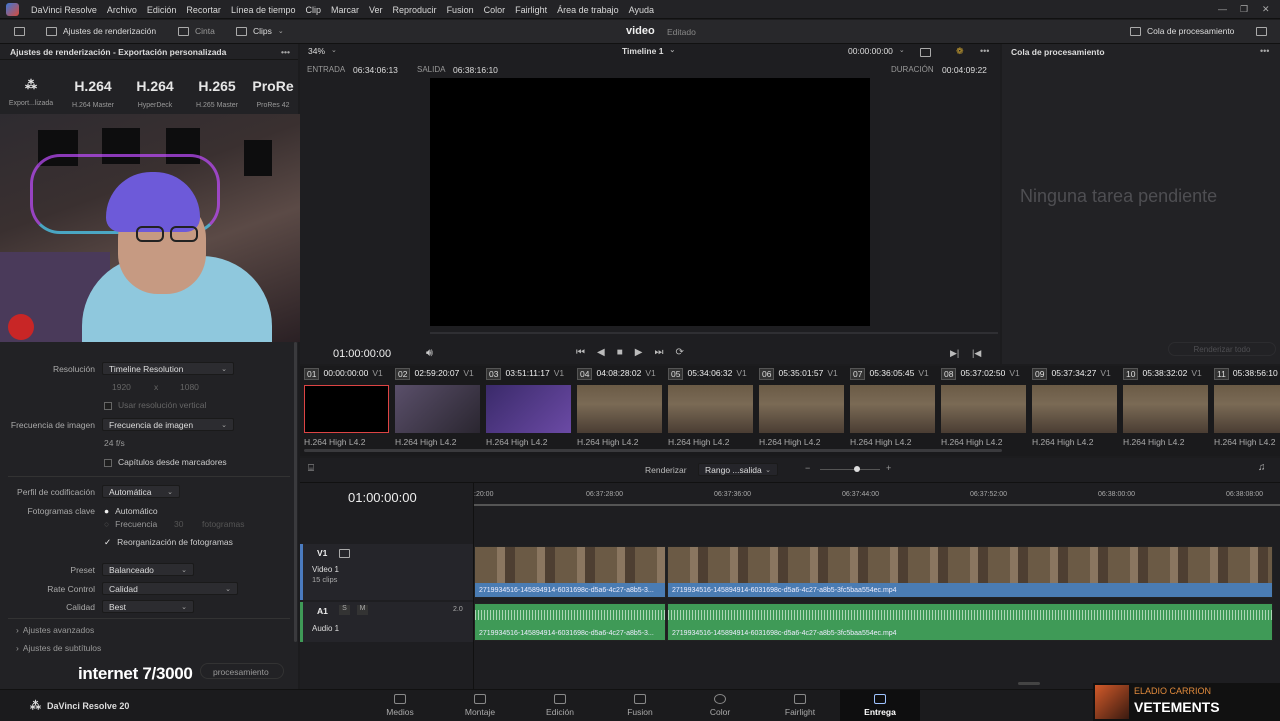  Describe the element at coordinates (560, 705) in the screenshot. I see `tab-edicion: Edición` at that location.